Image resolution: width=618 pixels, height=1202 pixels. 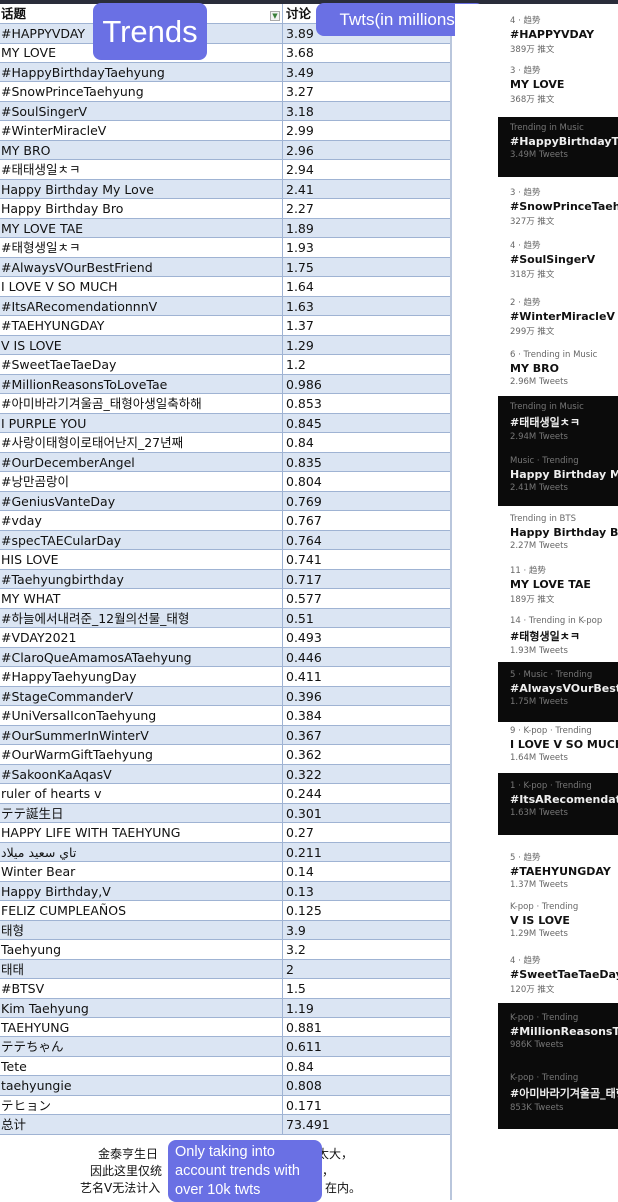 I want to click on topic-cell: Taehyung, so click(x=141, y=949).